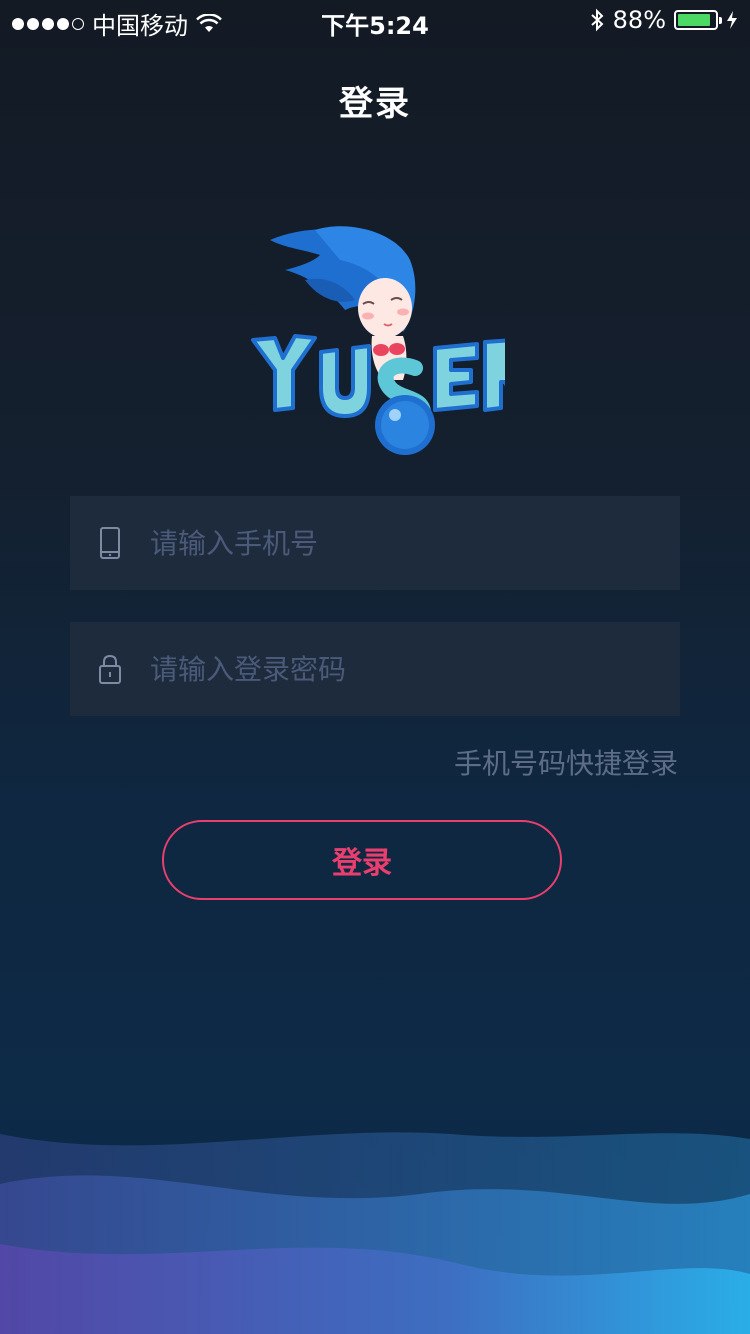 The height and width of the screenshot is (1334, 750). I want to click on status-bar: 中国移动 下午5:24 88%, so click(375, 20).